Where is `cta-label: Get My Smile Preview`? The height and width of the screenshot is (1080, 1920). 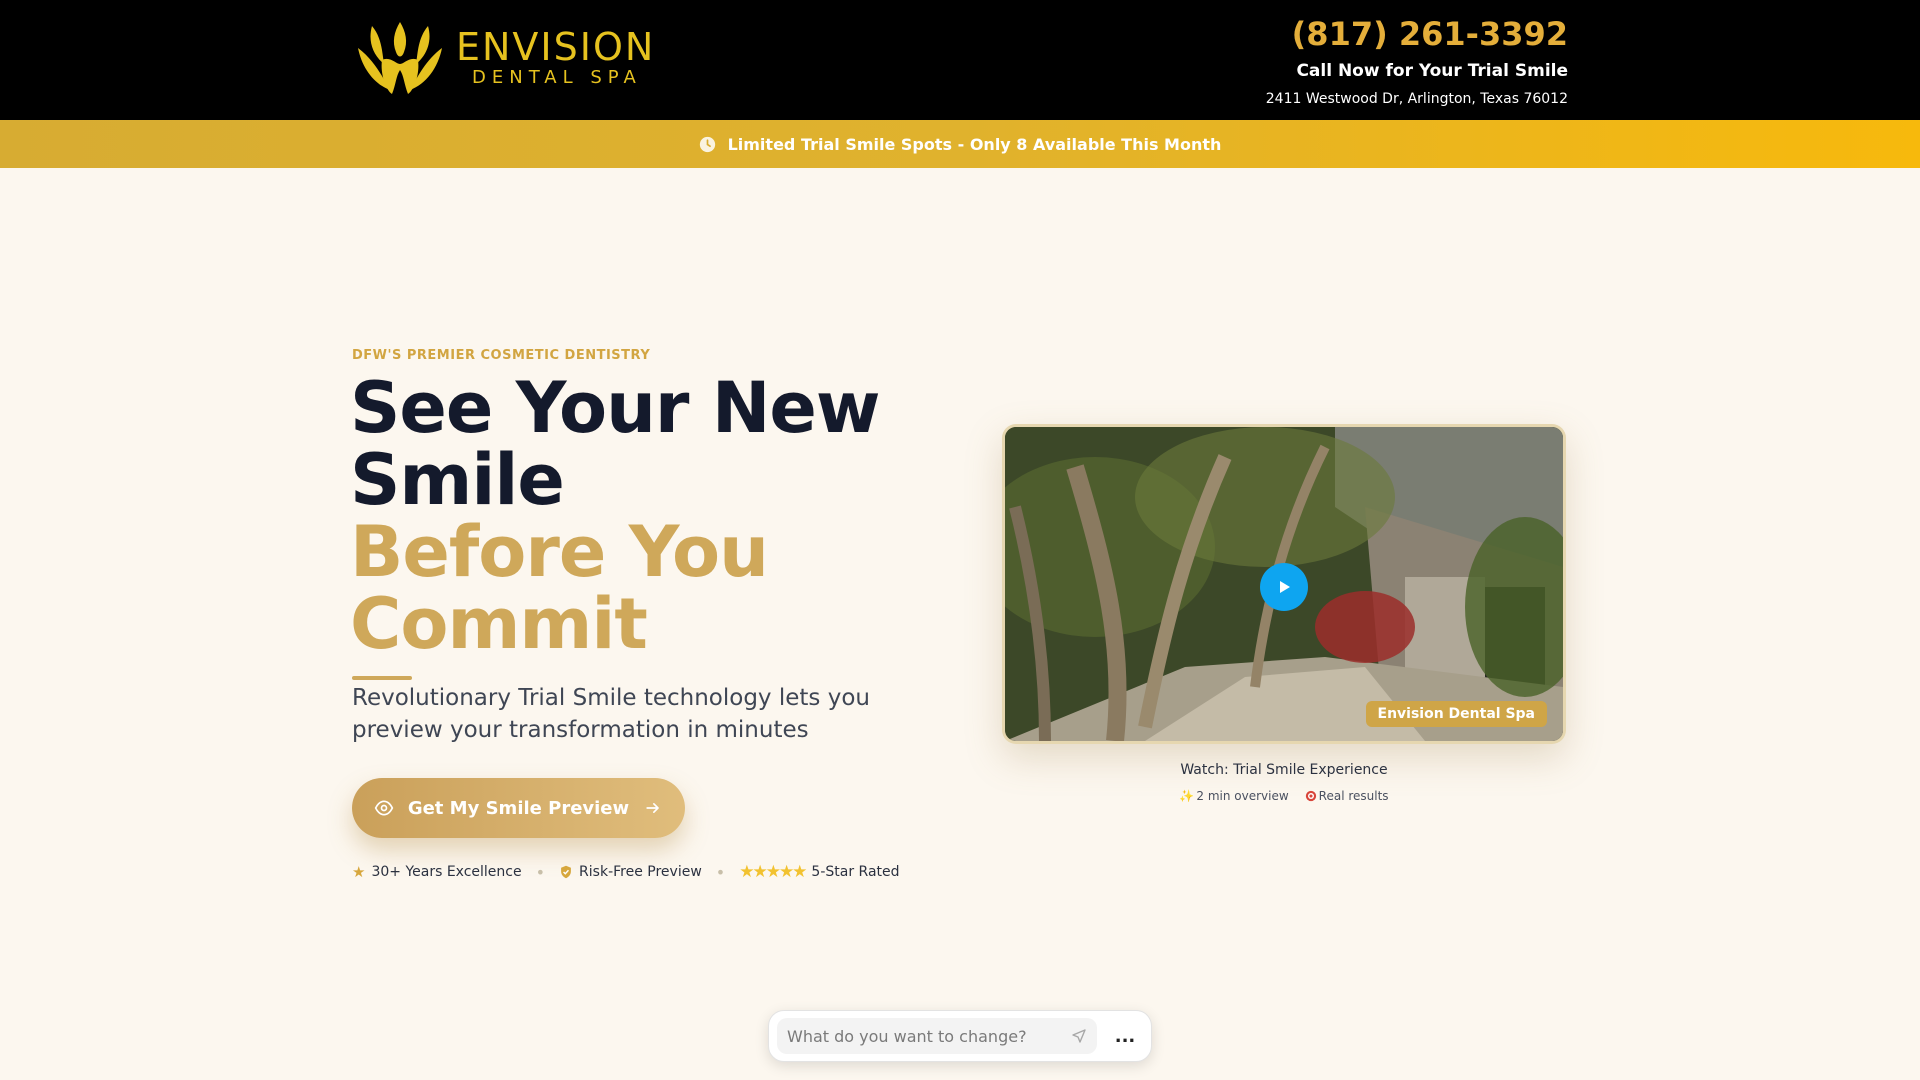 cta-label: Get My Smile Preview is located at coordinates (518, 808).